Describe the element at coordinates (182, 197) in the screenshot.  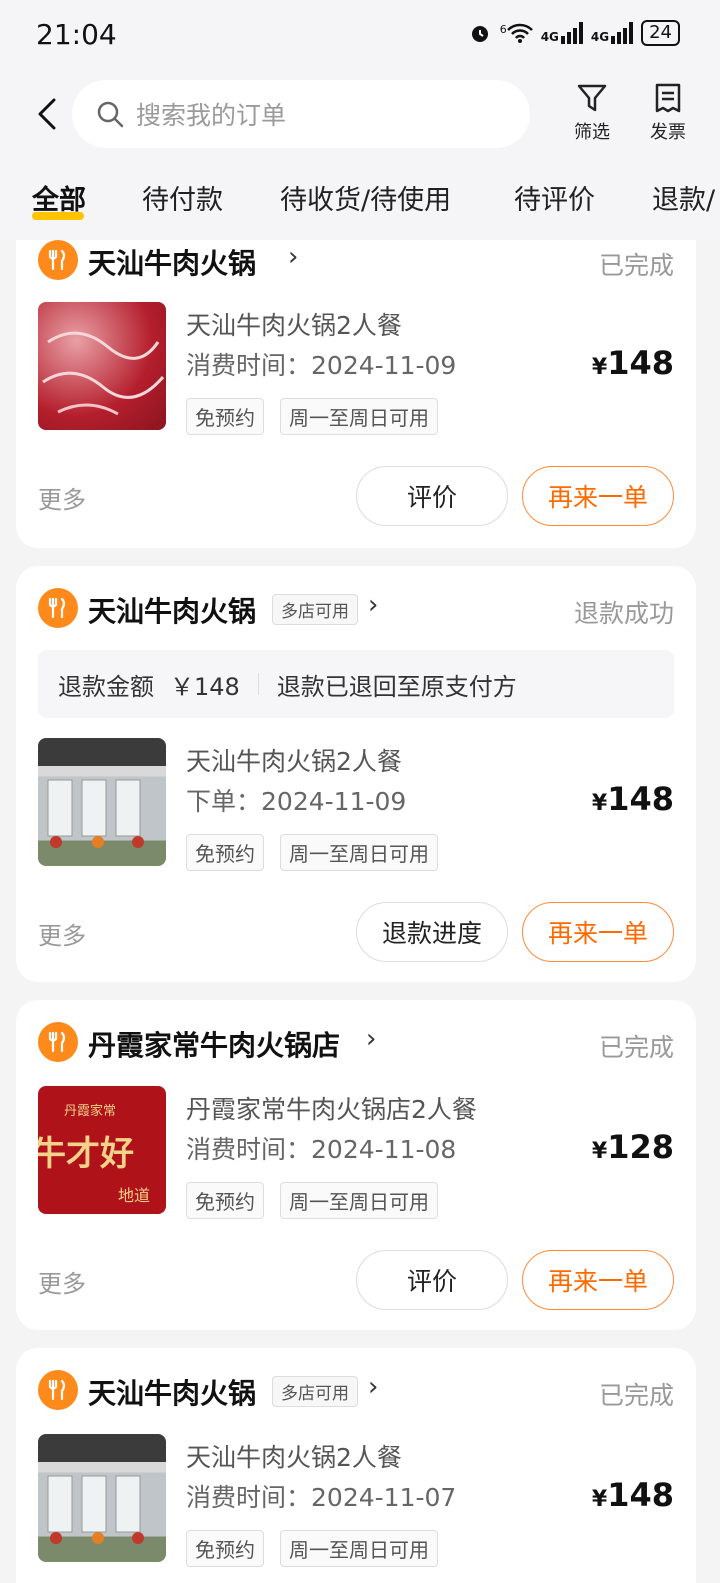
I see `tab-pending-payment: 待付款` at that location.